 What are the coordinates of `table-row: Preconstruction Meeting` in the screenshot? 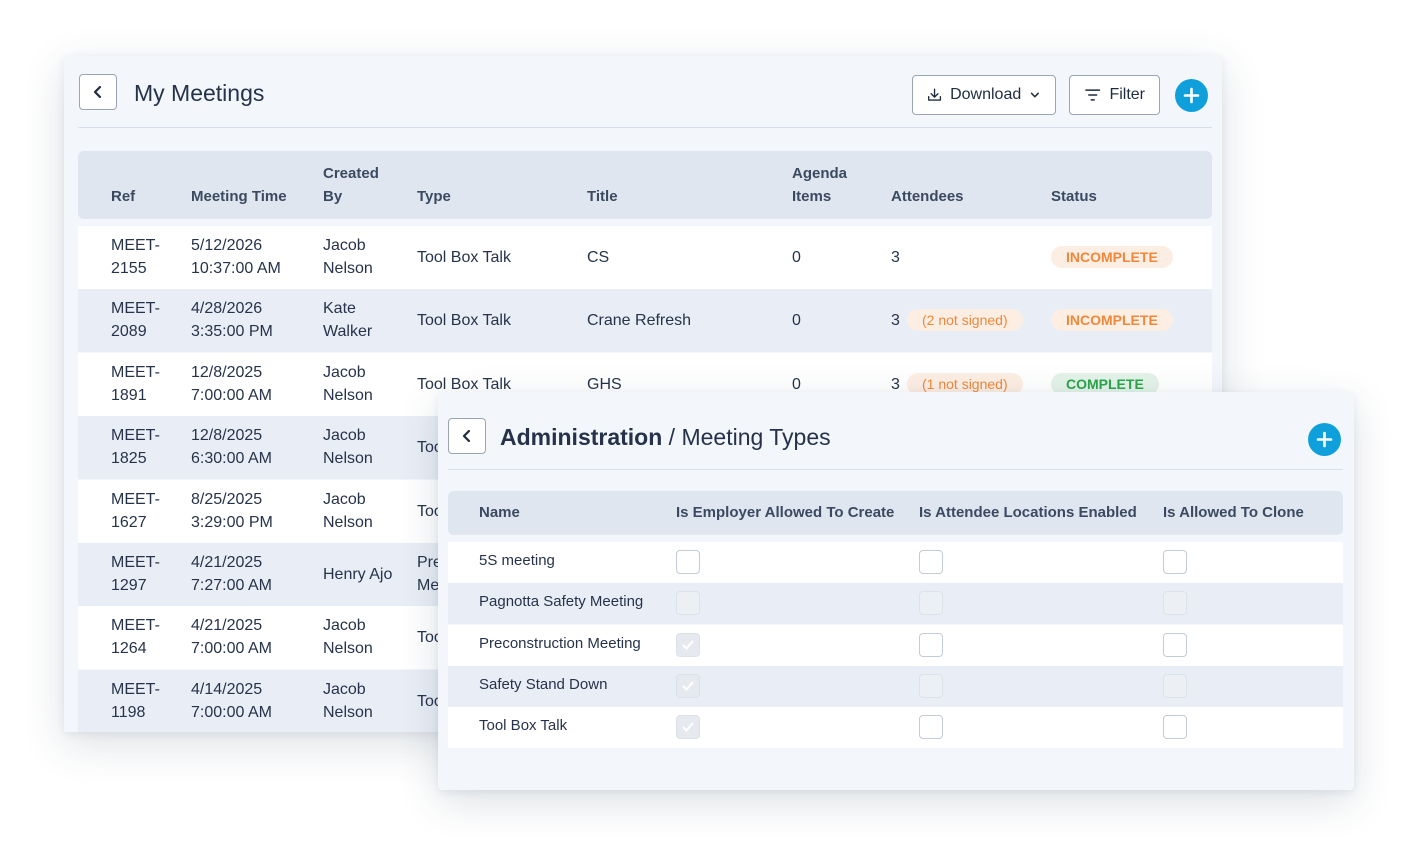 It's located at (895, 645).